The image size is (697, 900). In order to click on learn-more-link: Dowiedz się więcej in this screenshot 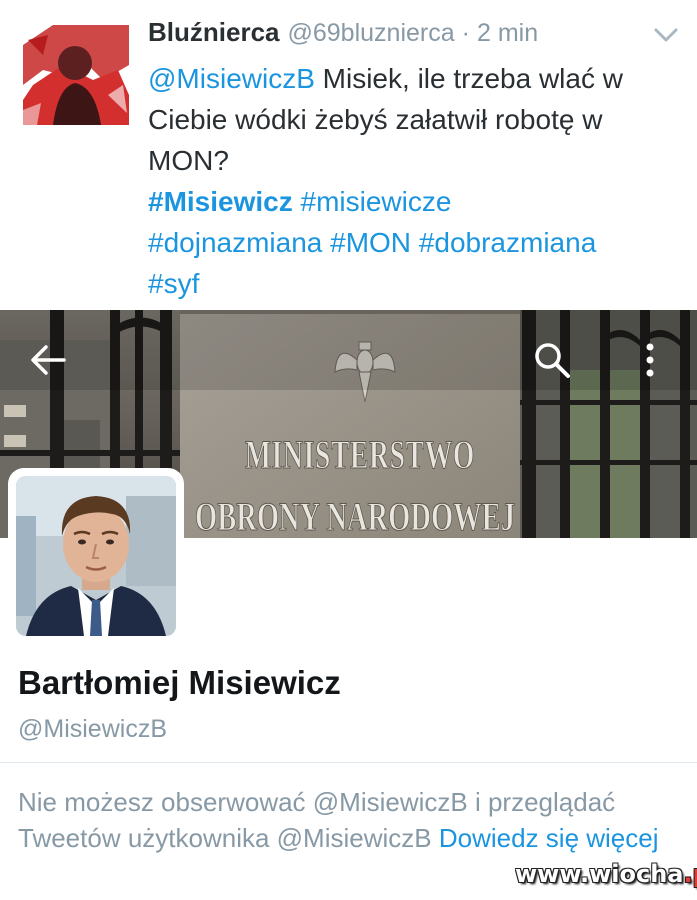, I will do `click(549, 838)`.